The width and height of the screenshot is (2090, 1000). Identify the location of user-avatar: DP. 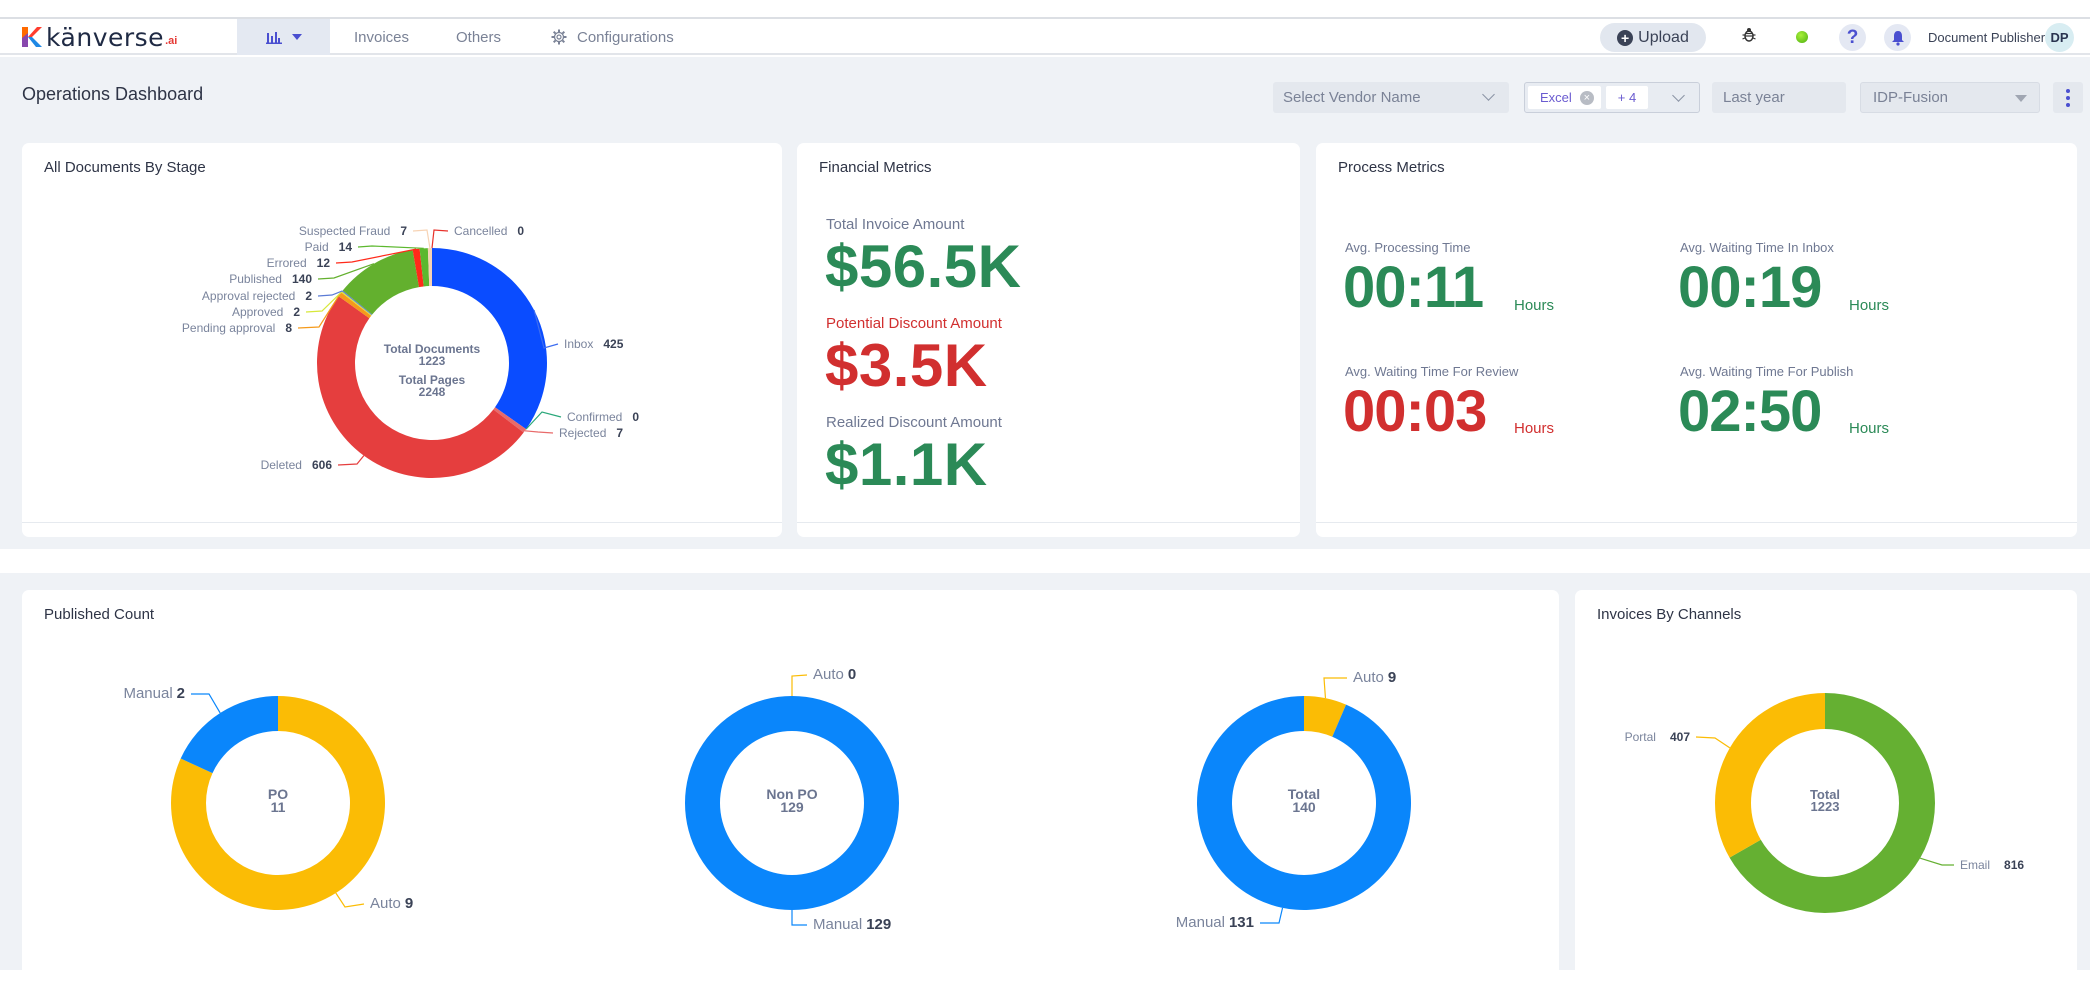
(2059, 37).